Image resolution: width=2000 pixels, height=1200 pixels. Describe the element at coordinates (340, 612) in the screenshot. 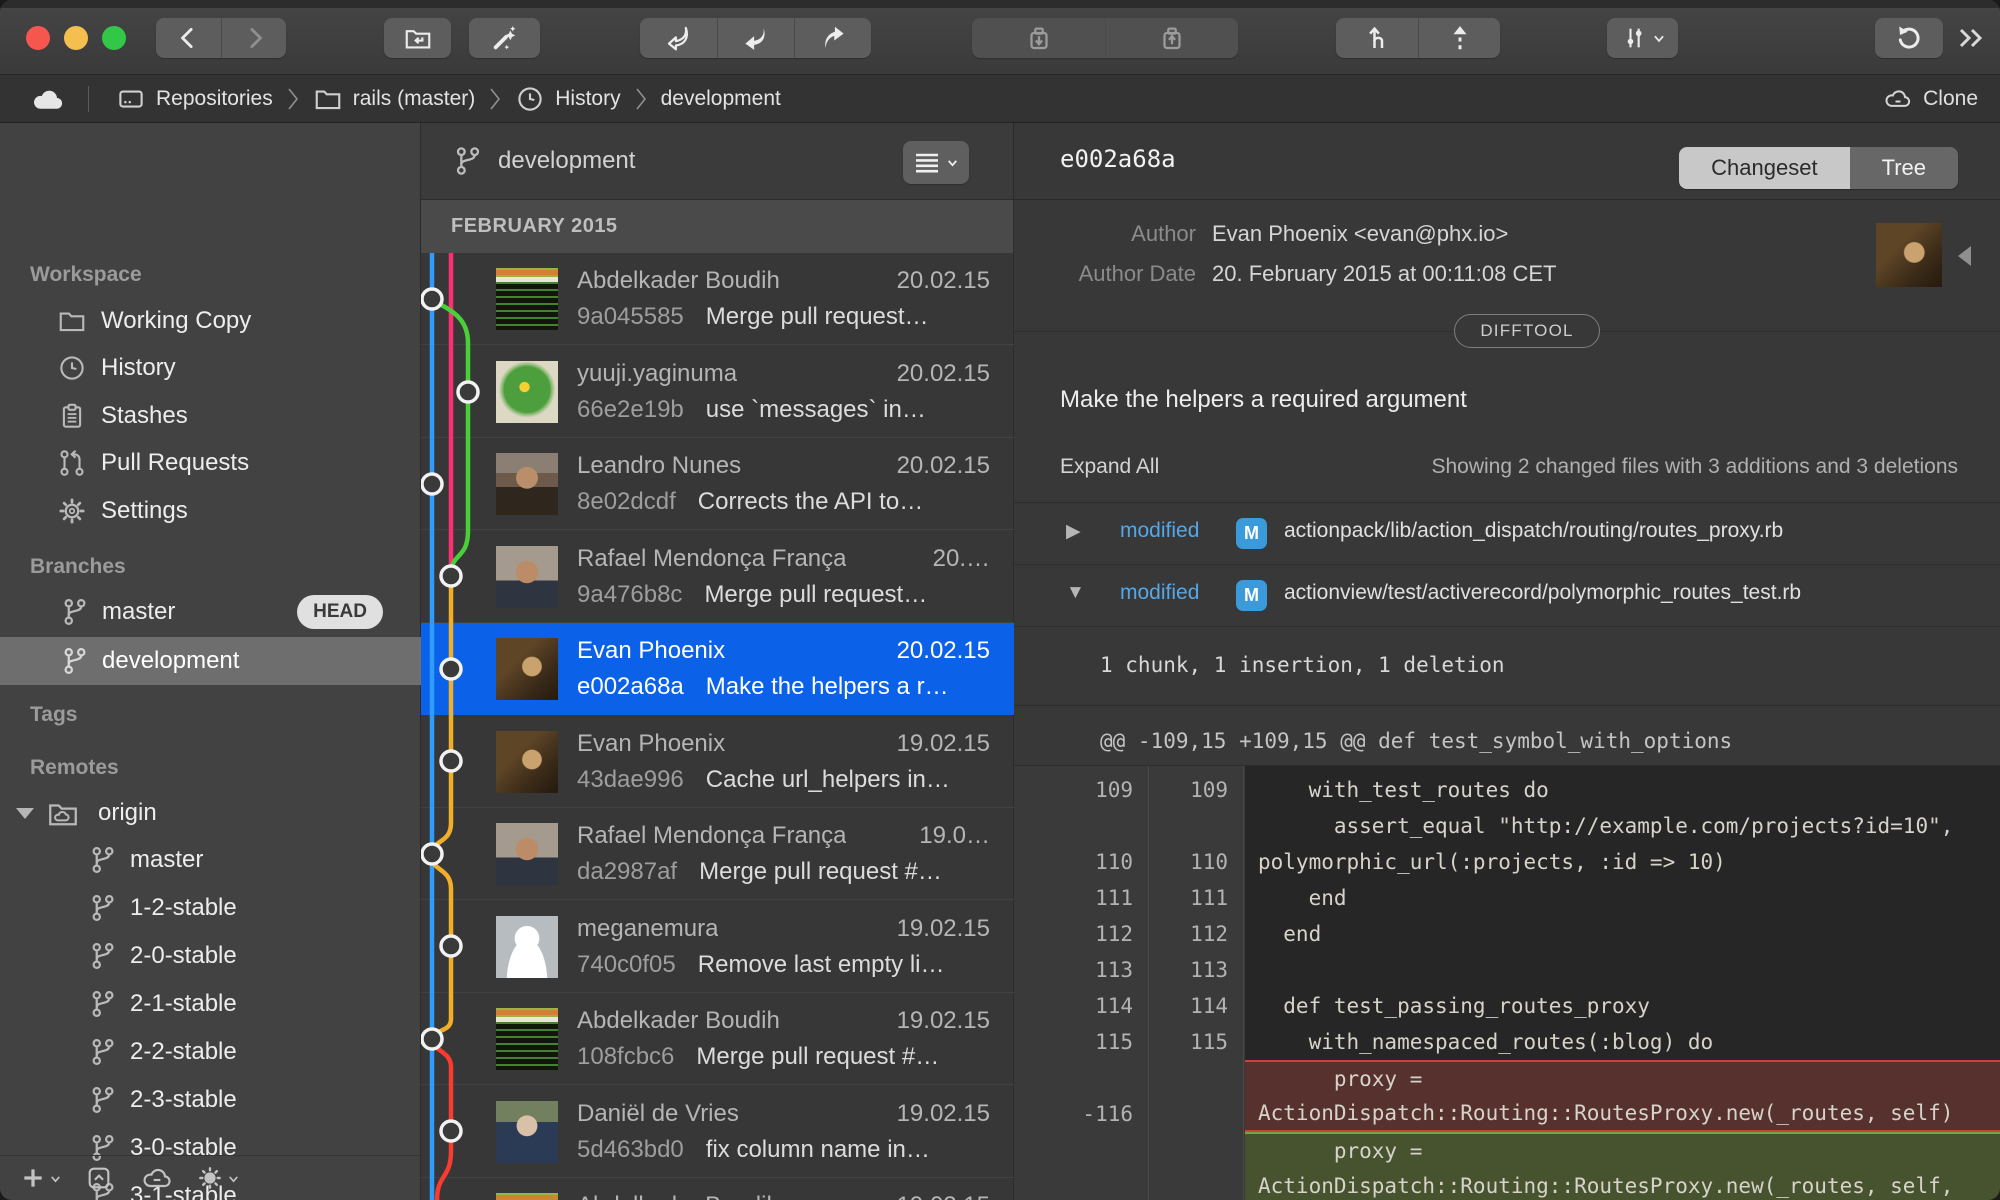

I see `head-badge: HEAD` at that location.